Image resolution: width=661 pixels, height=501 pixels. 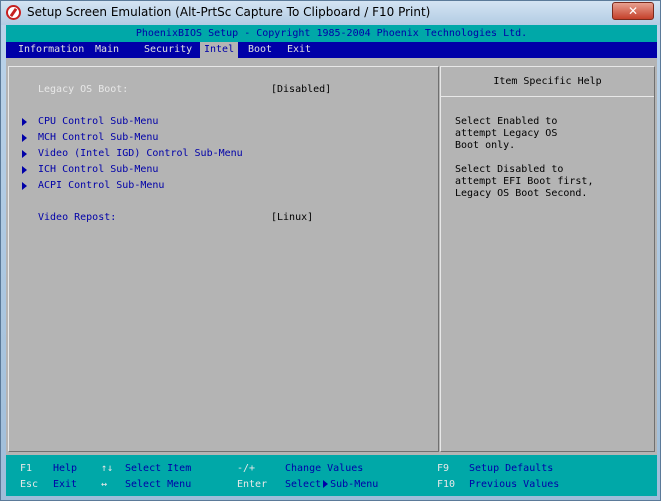 I want to click on help-title: Item Specific Help, so click(x=547, y=82).